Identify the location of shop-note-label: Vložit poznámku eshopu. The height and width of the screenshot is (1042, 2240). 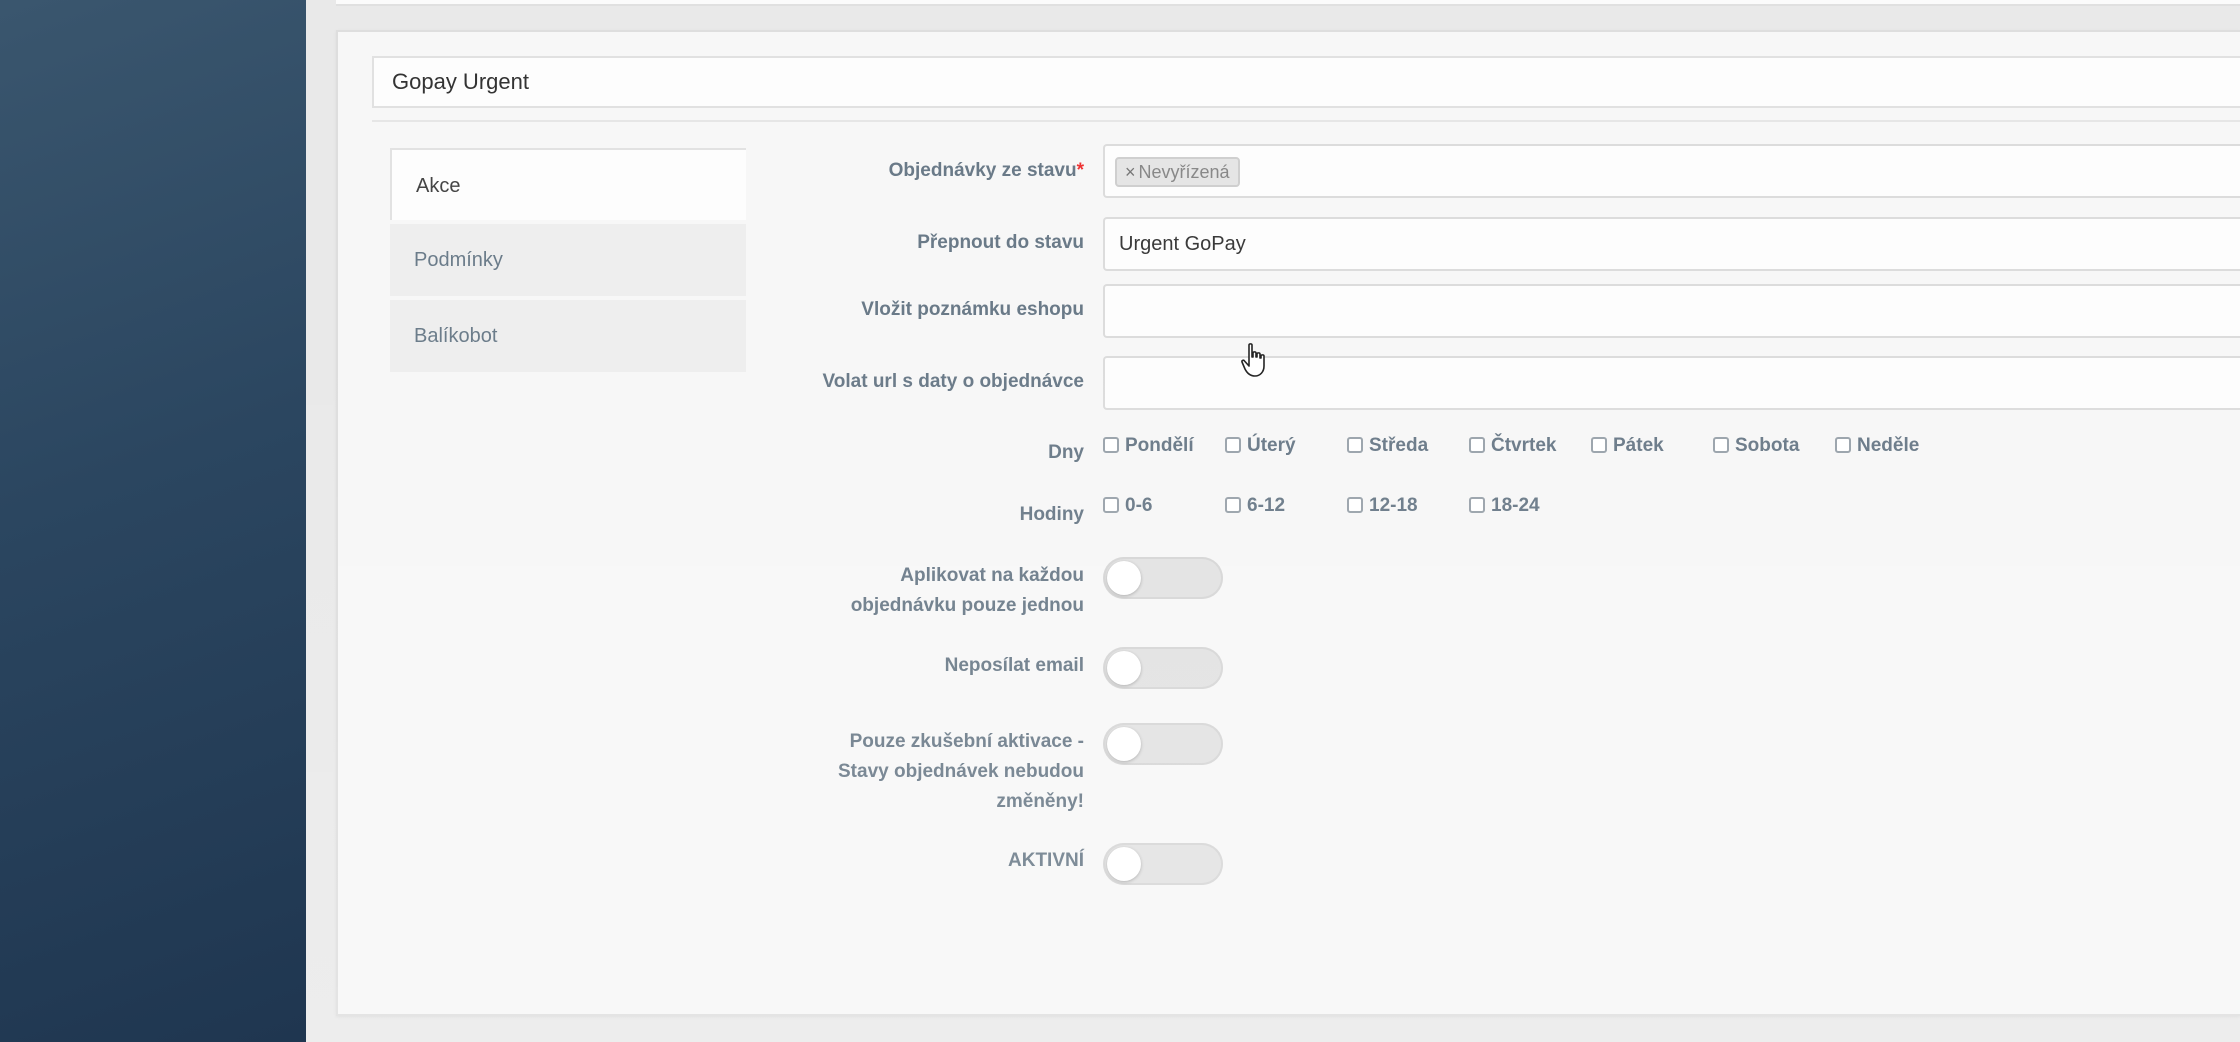
(972, 309).